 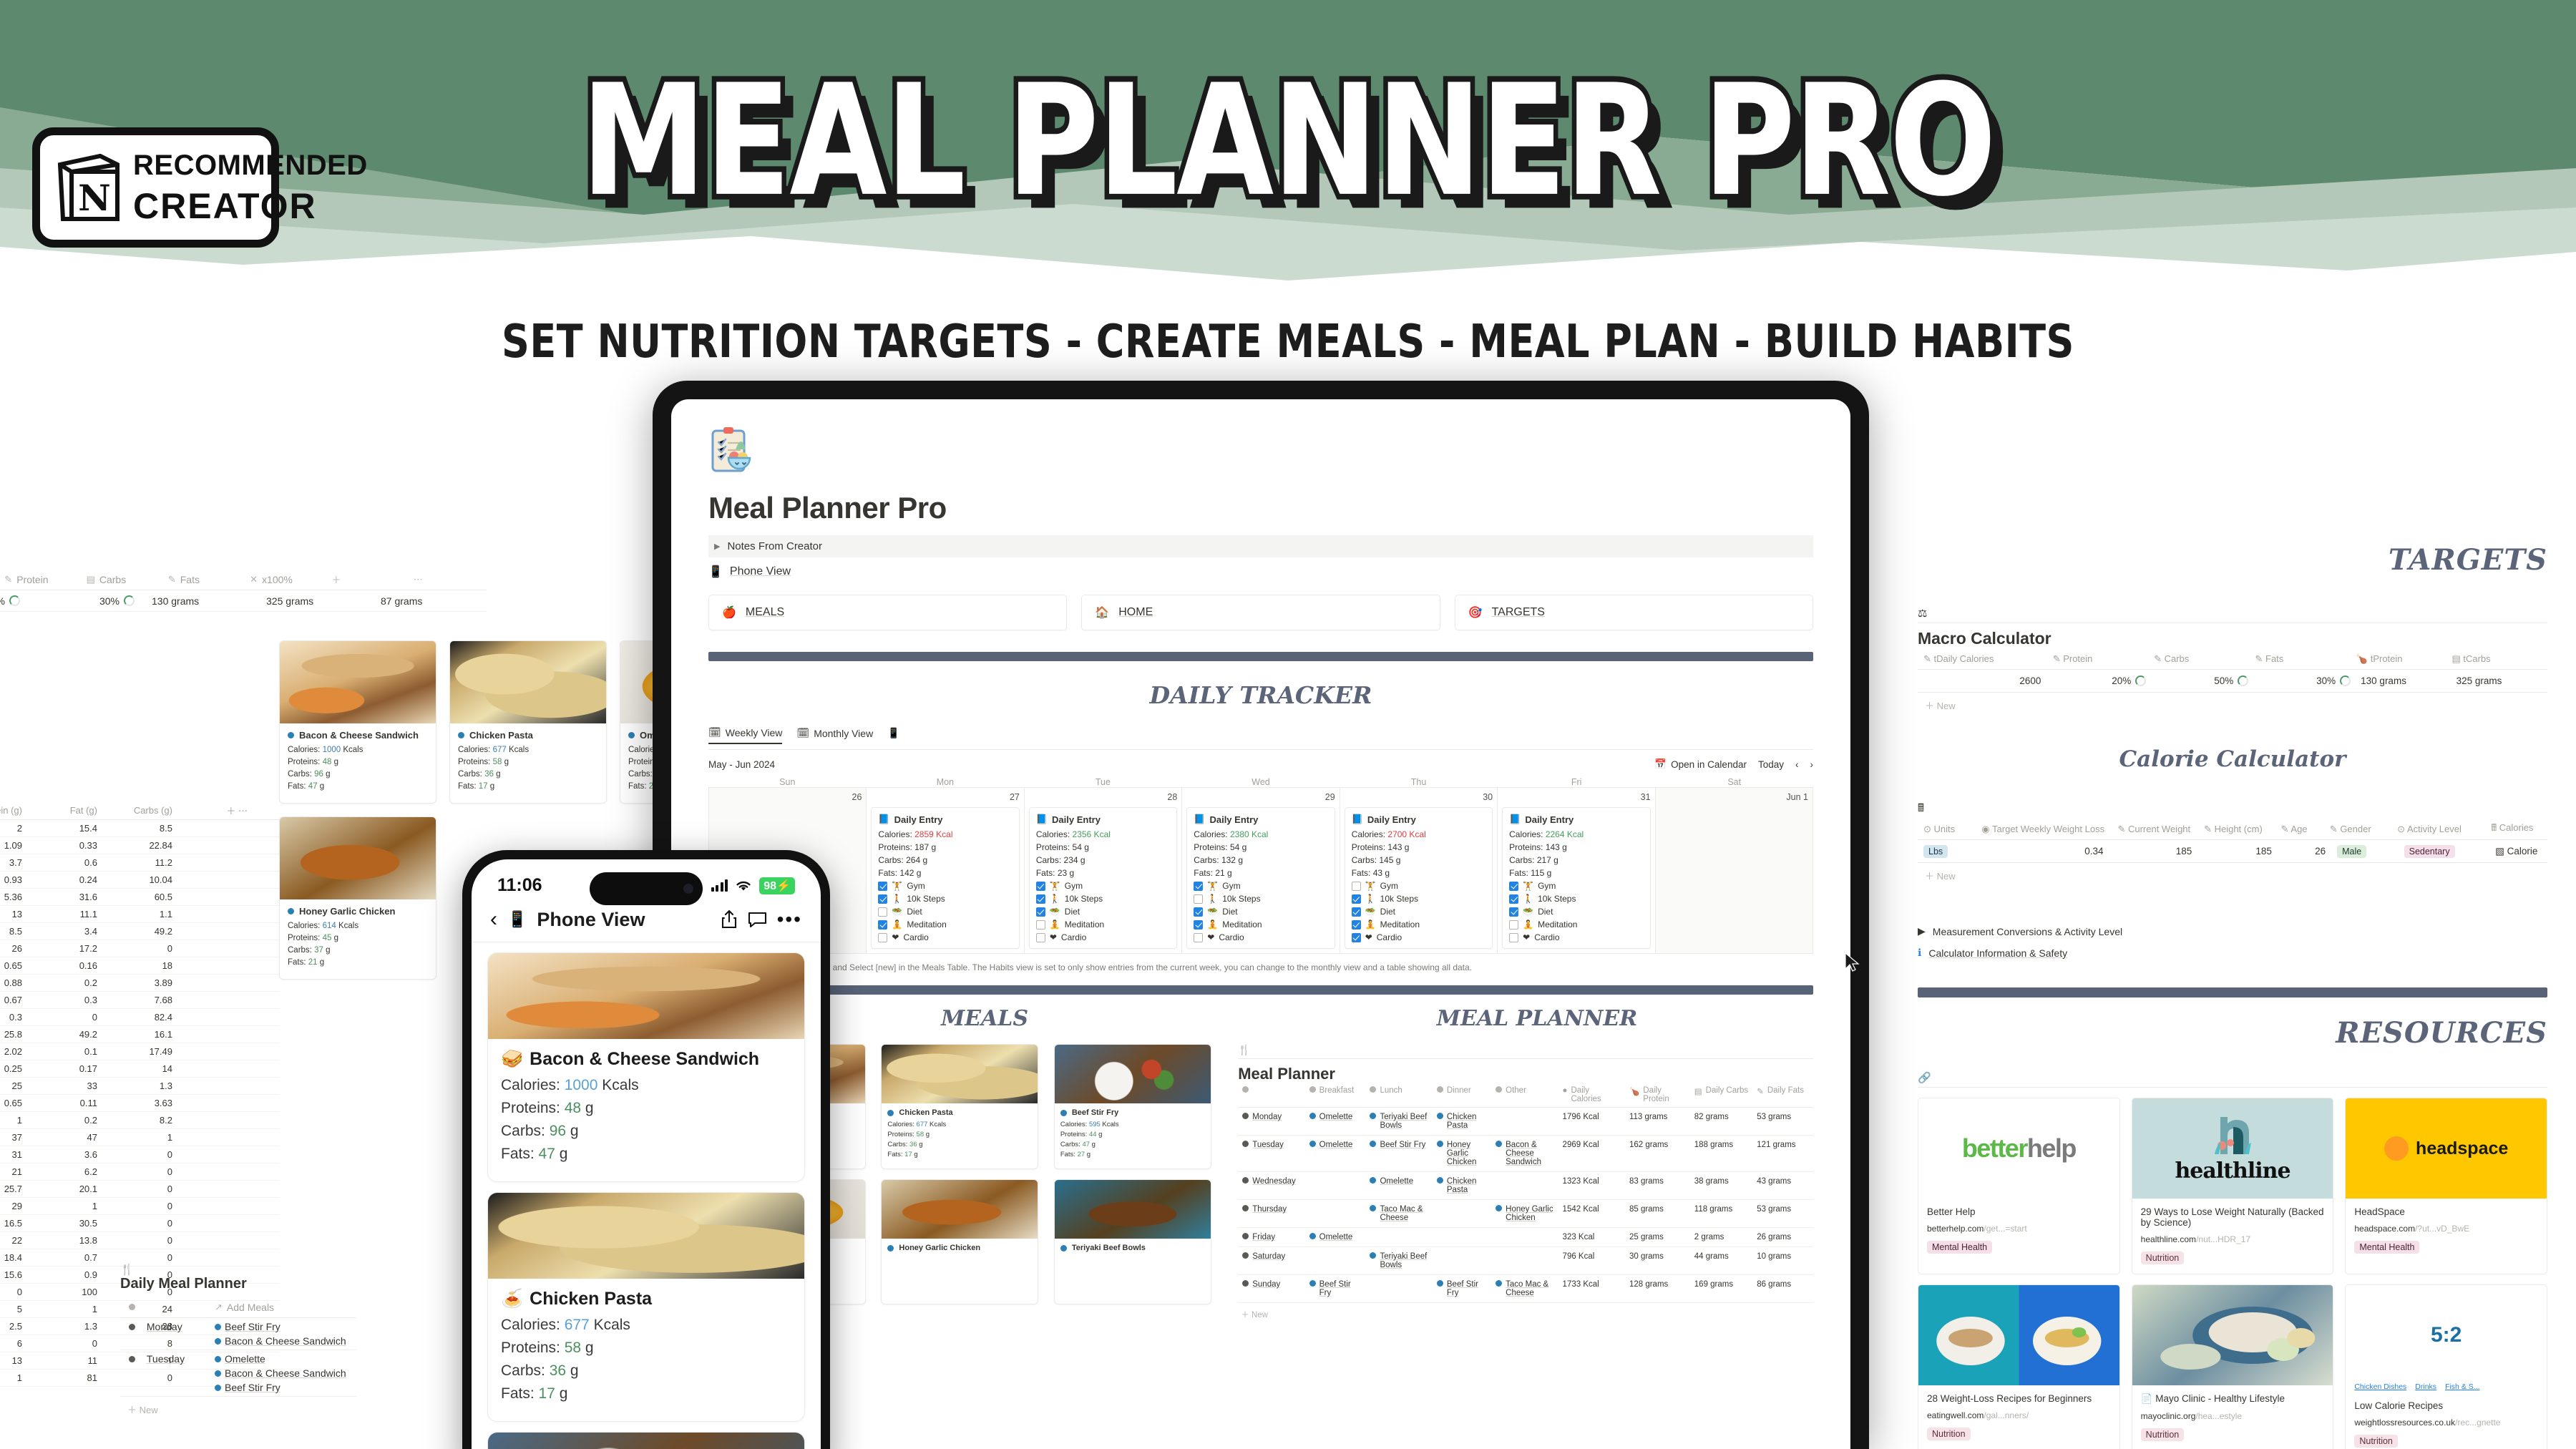 What do you see at coordinates (893, 735) in the screenshot?
I see `tab-phone-view-icon: 📱` at bounding box center [893, 735].